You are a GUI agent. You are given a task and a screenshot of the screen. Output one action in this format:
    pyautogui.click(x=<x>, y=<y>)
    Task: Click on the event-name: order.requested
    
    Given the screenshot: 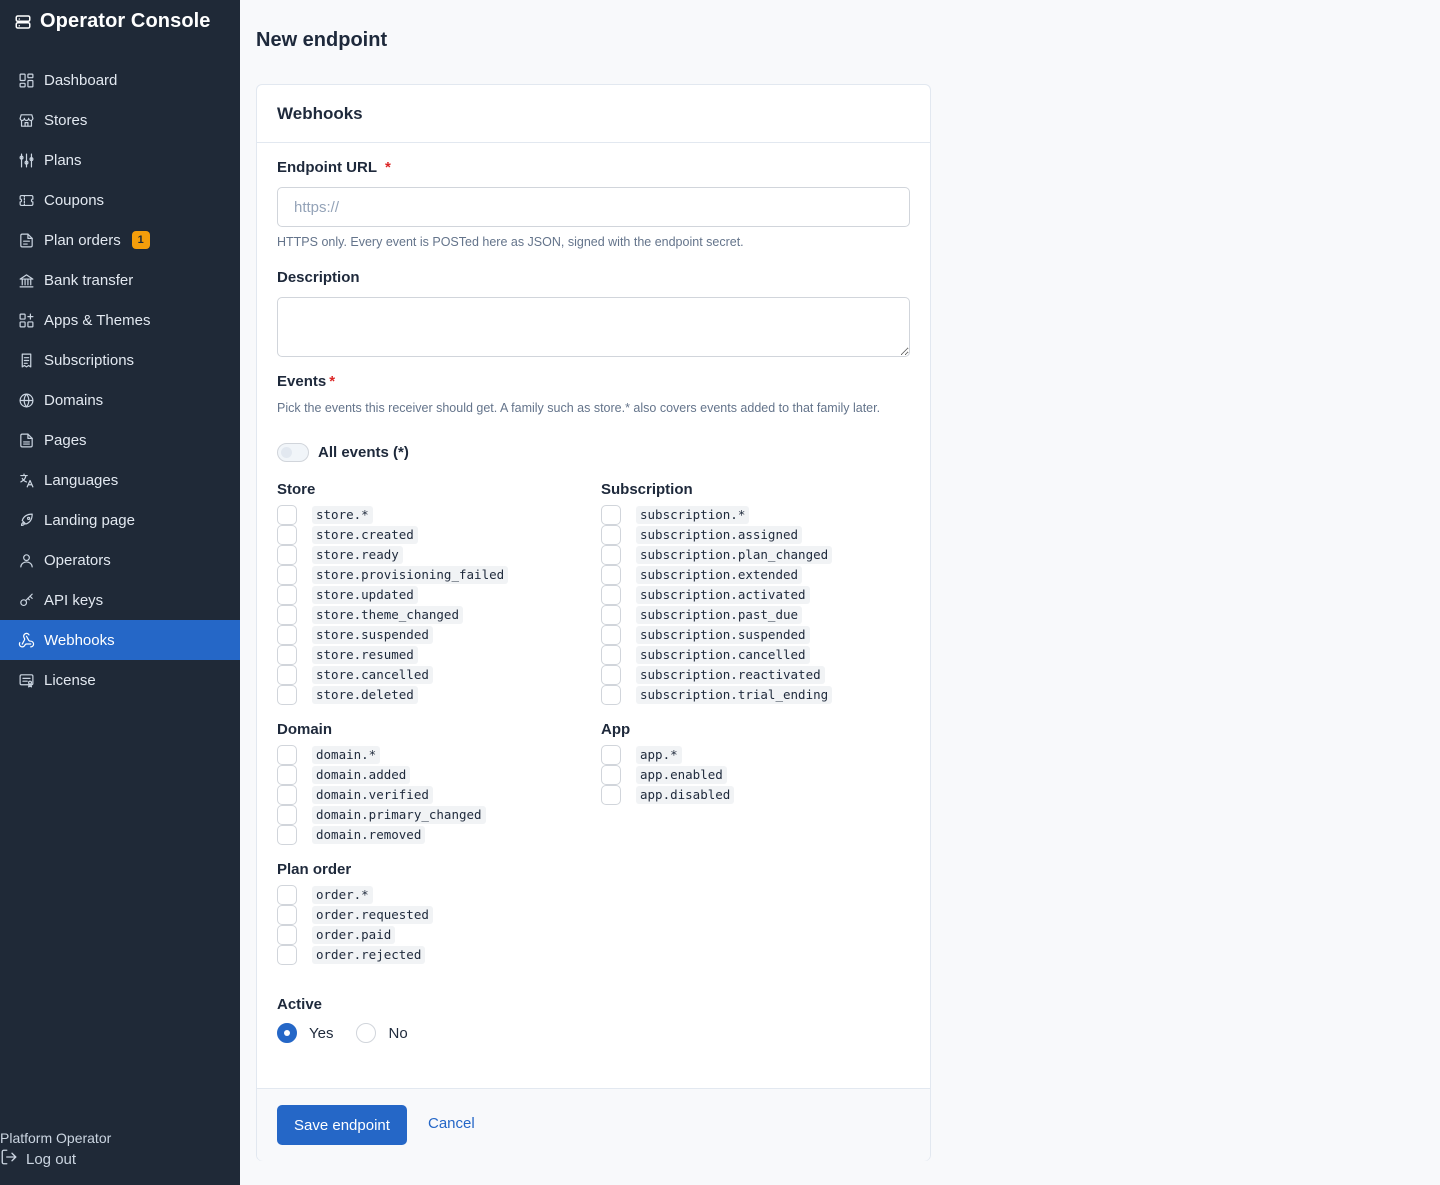 What is the action you would take?
    pyautogui.click(x=372, y=915)
    